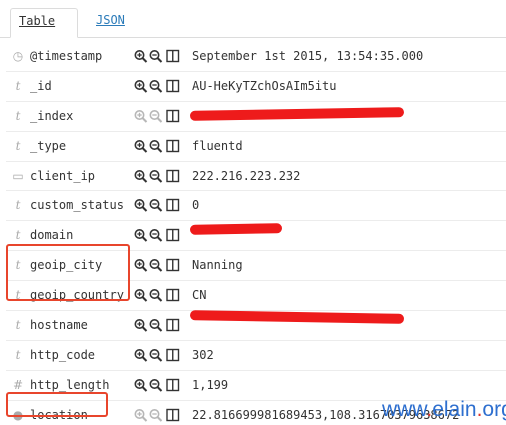 The image size is (506, 425). What do you see at coordinates (110, 22) in the screenshot?
I see `tab-json: JSON` at bounding box center [110, 22].